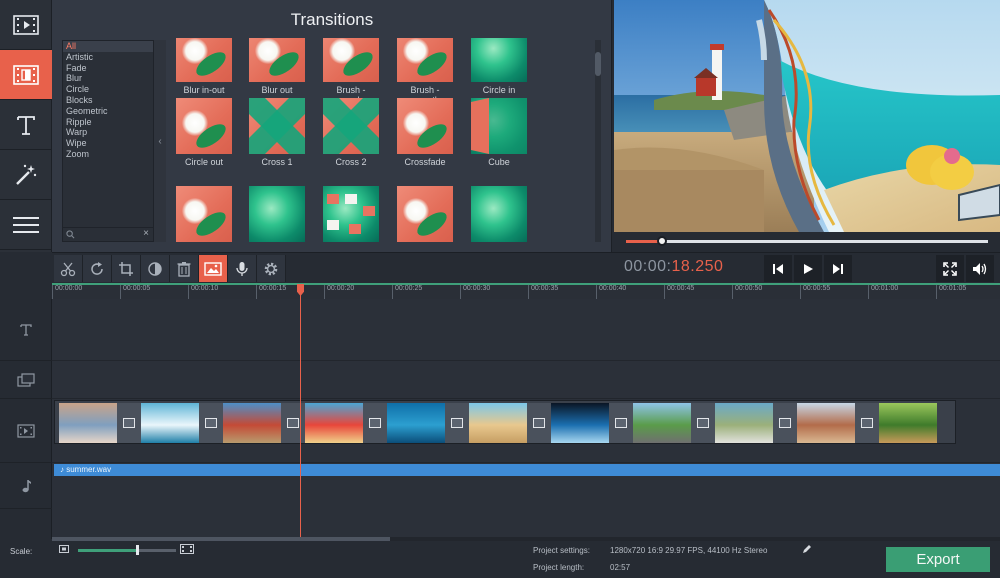  Describe the element at coordinates (108, 78) in the screenshot. I see `category-item: Blur` at that location.